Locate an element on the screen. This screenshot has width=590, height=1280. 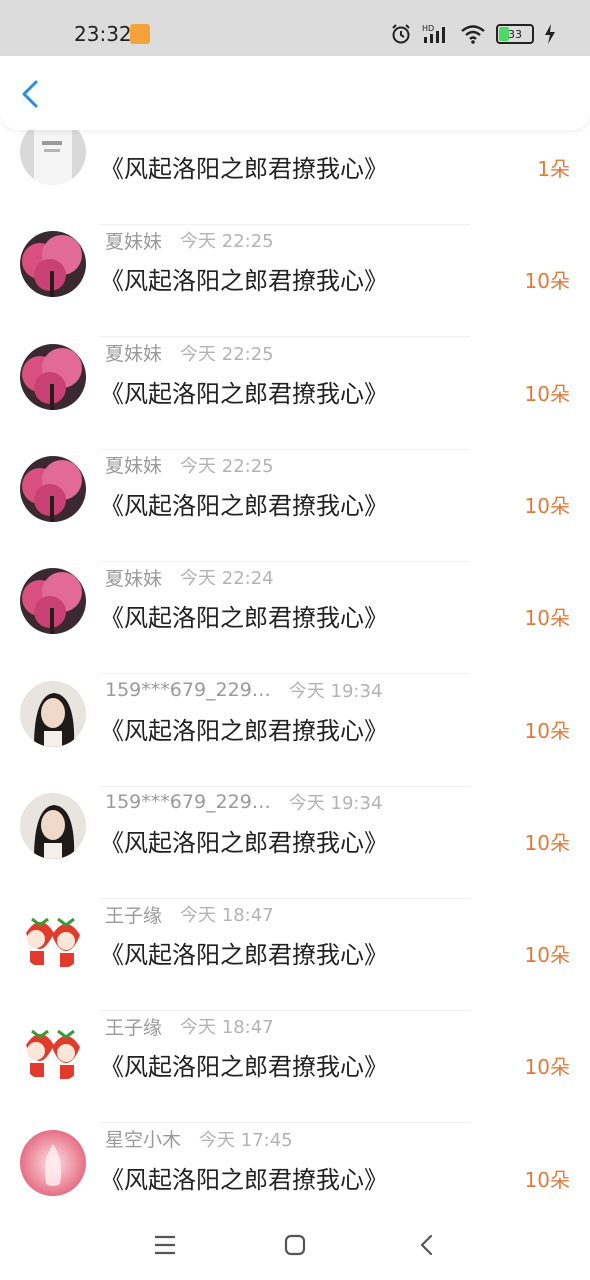
wifi-icon is located at coordinates (473, 34).